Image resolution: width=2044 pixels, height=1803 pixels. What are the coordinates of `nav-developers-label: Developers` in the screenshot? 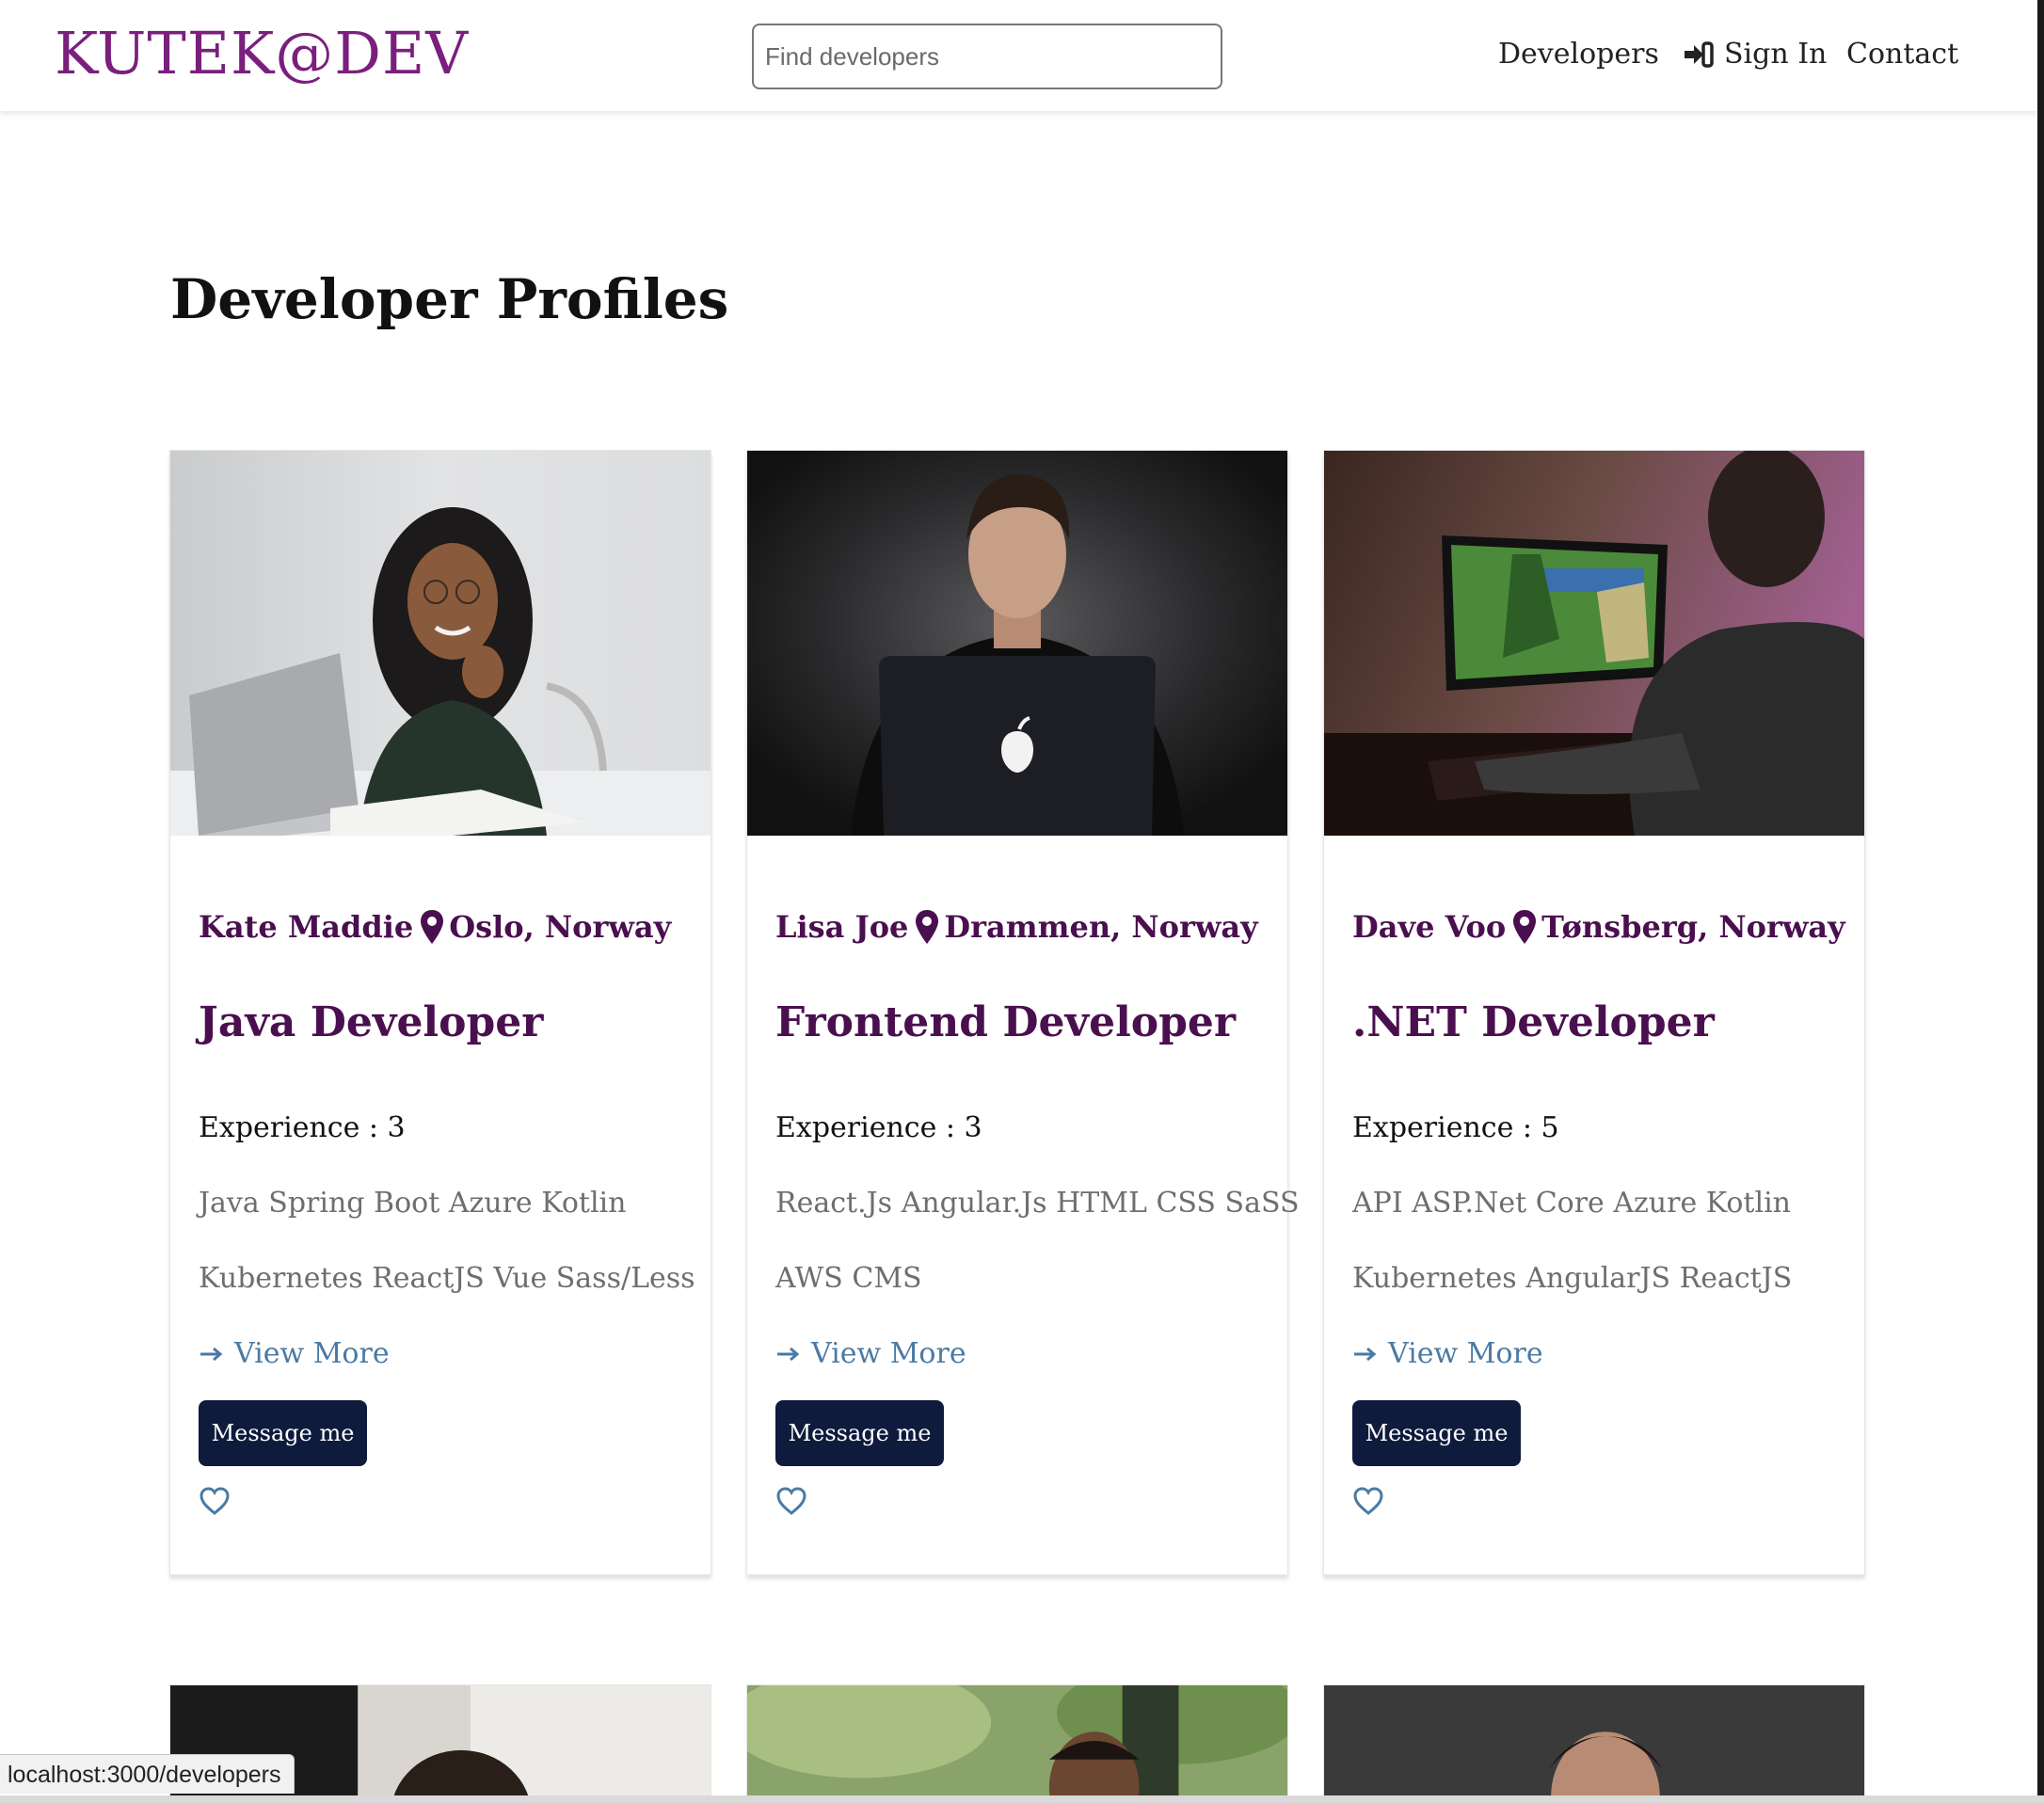 It's located at (1578, 54).